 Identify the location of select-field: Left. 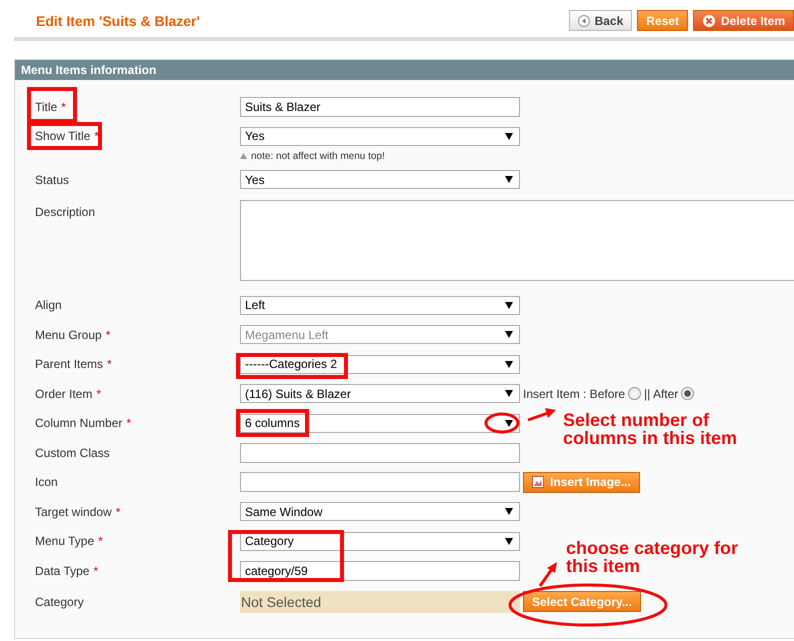
(380, 305).